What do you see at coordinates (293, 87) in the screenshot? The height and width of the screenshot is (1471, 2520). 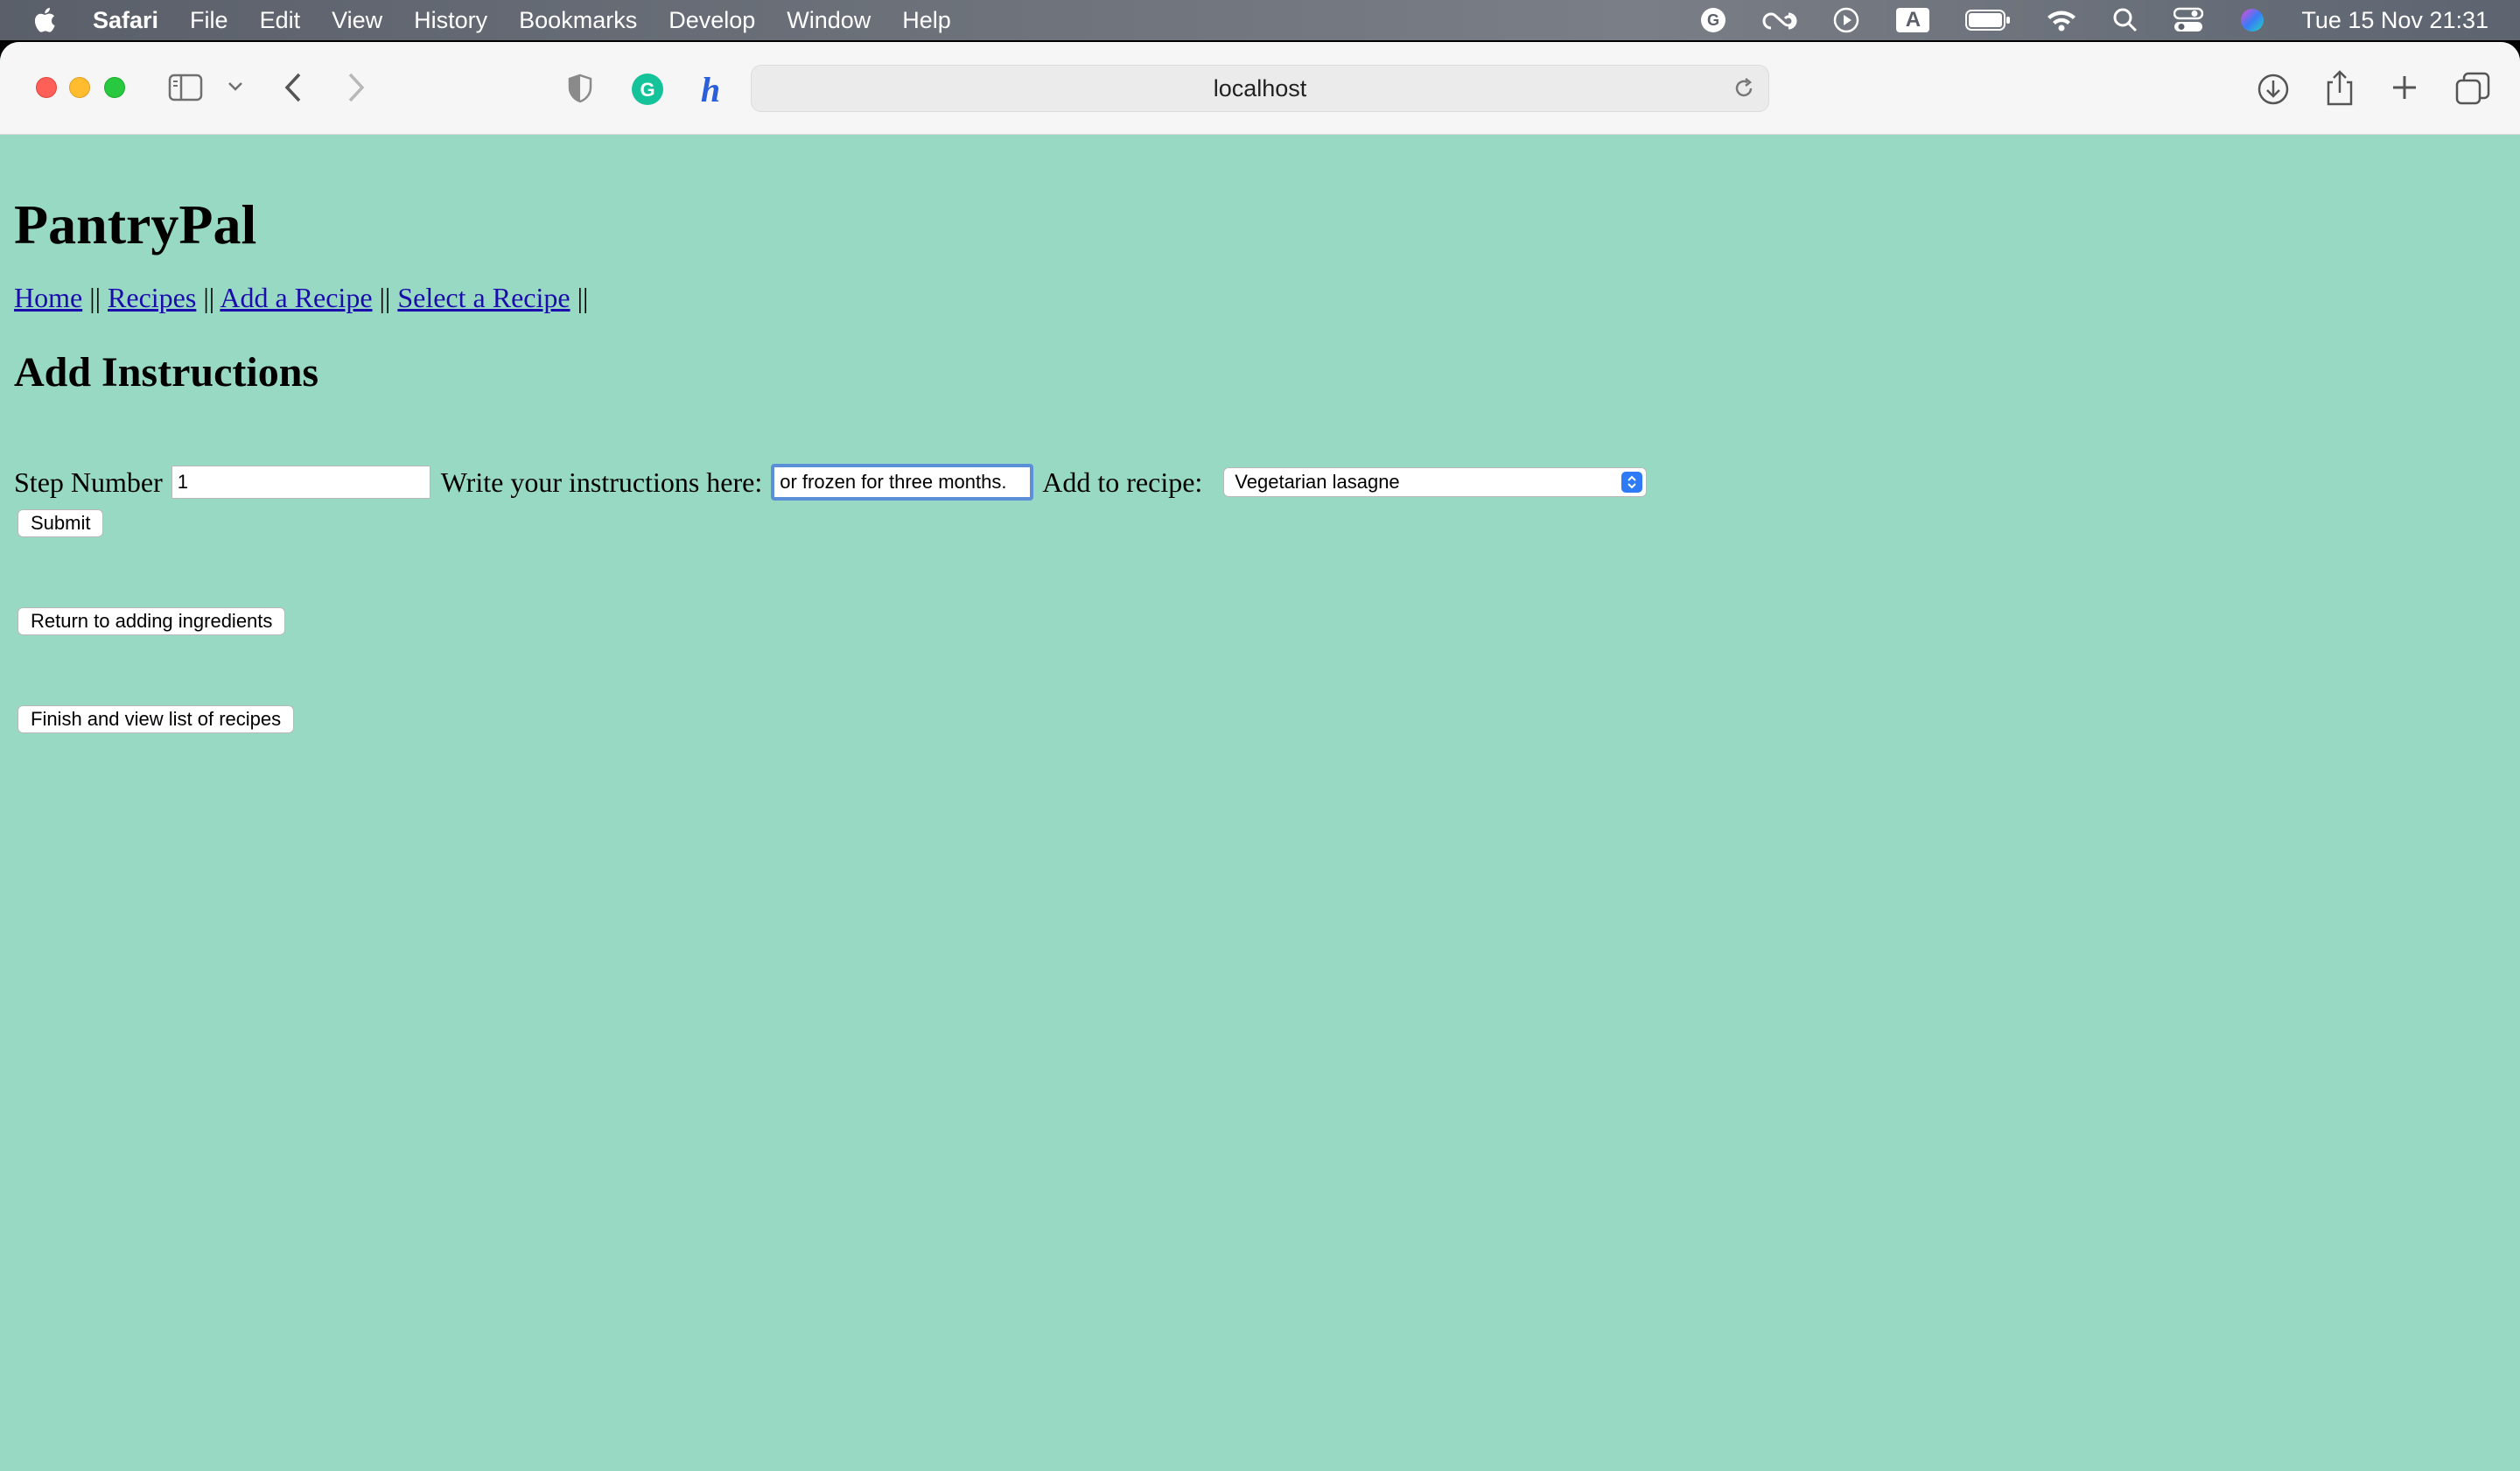 I see `back-arrow-icon` at bounding box center [293, 87].